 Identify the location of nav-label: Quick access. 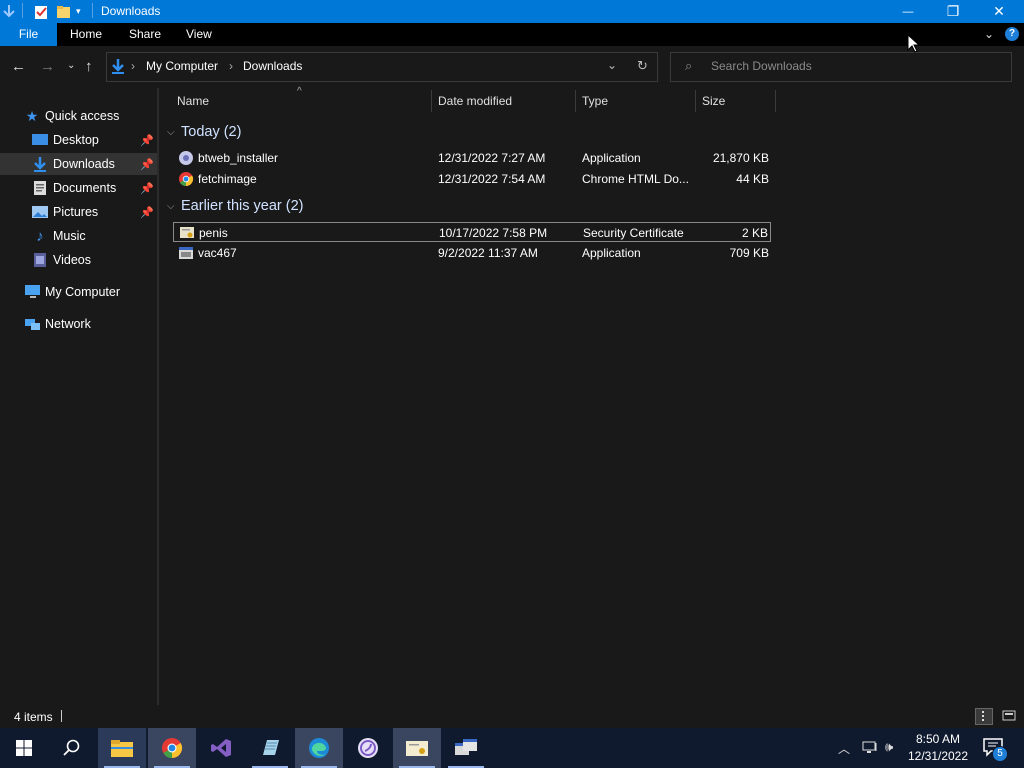
(82, 116).